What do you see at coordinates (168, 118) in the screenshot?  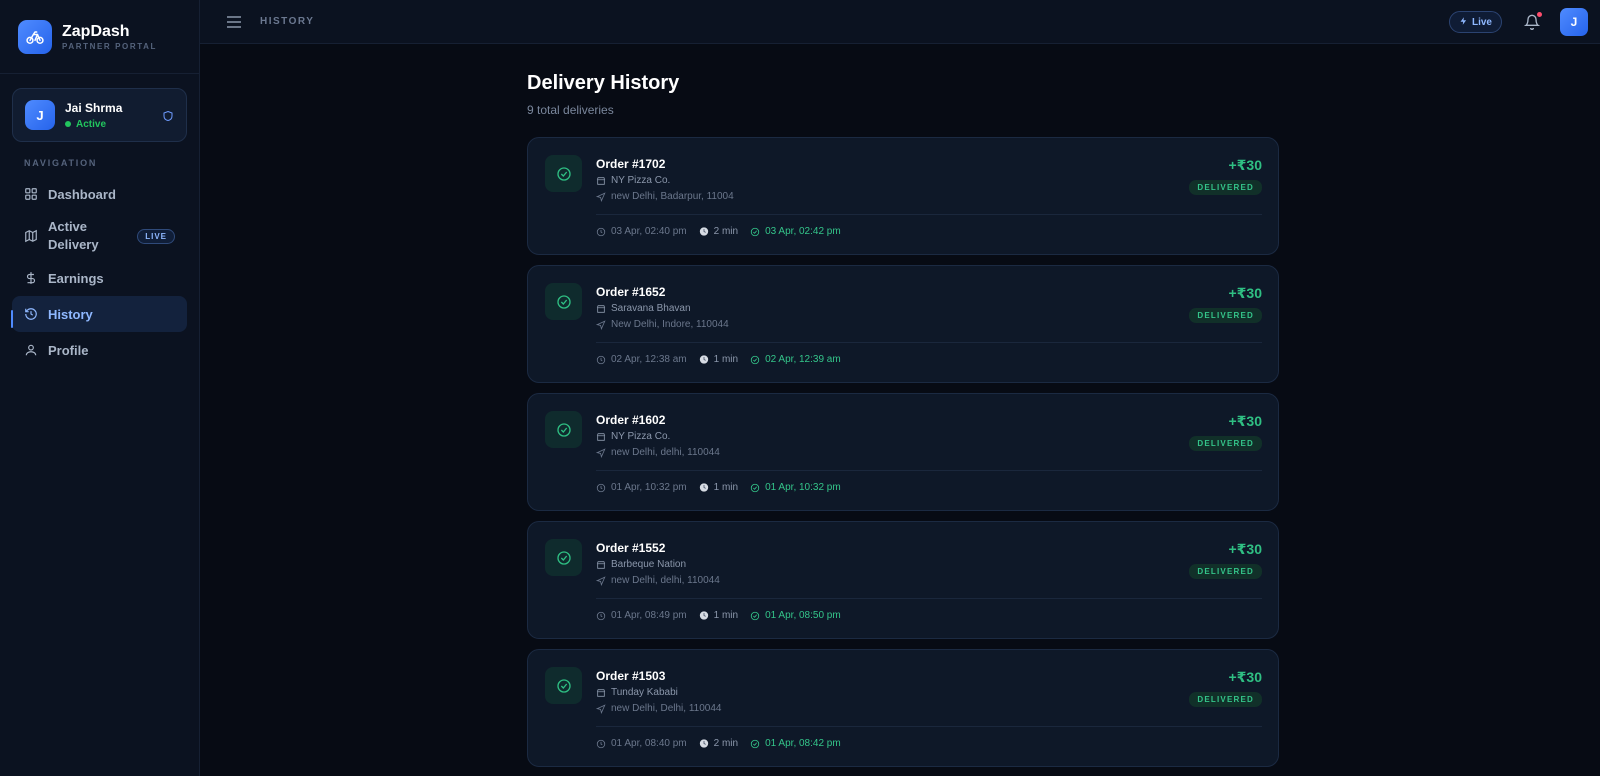 I see `shield-icon` at bounding box center [168, 118].